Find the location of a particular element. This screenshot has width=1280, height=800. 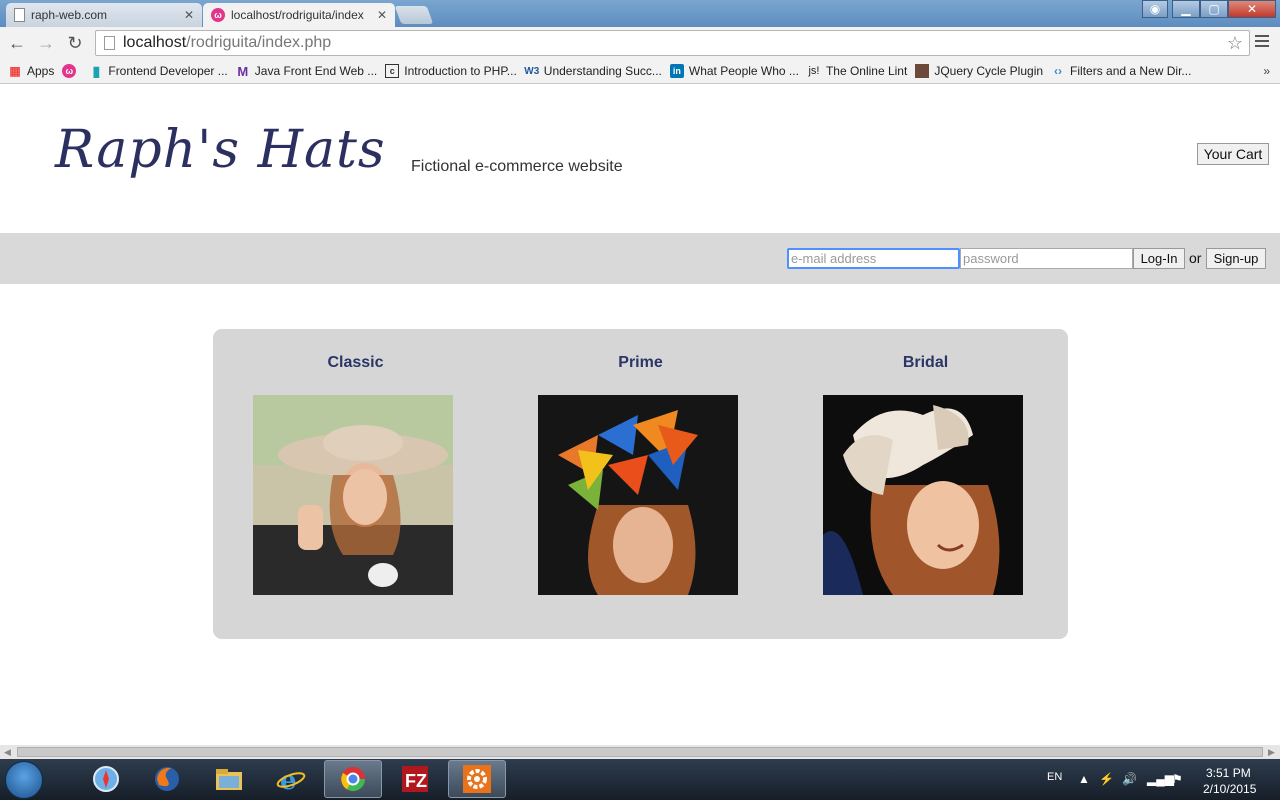

address-bar: localhost/rodriguita/index.php ☆ is located at coordinates (672, 43).